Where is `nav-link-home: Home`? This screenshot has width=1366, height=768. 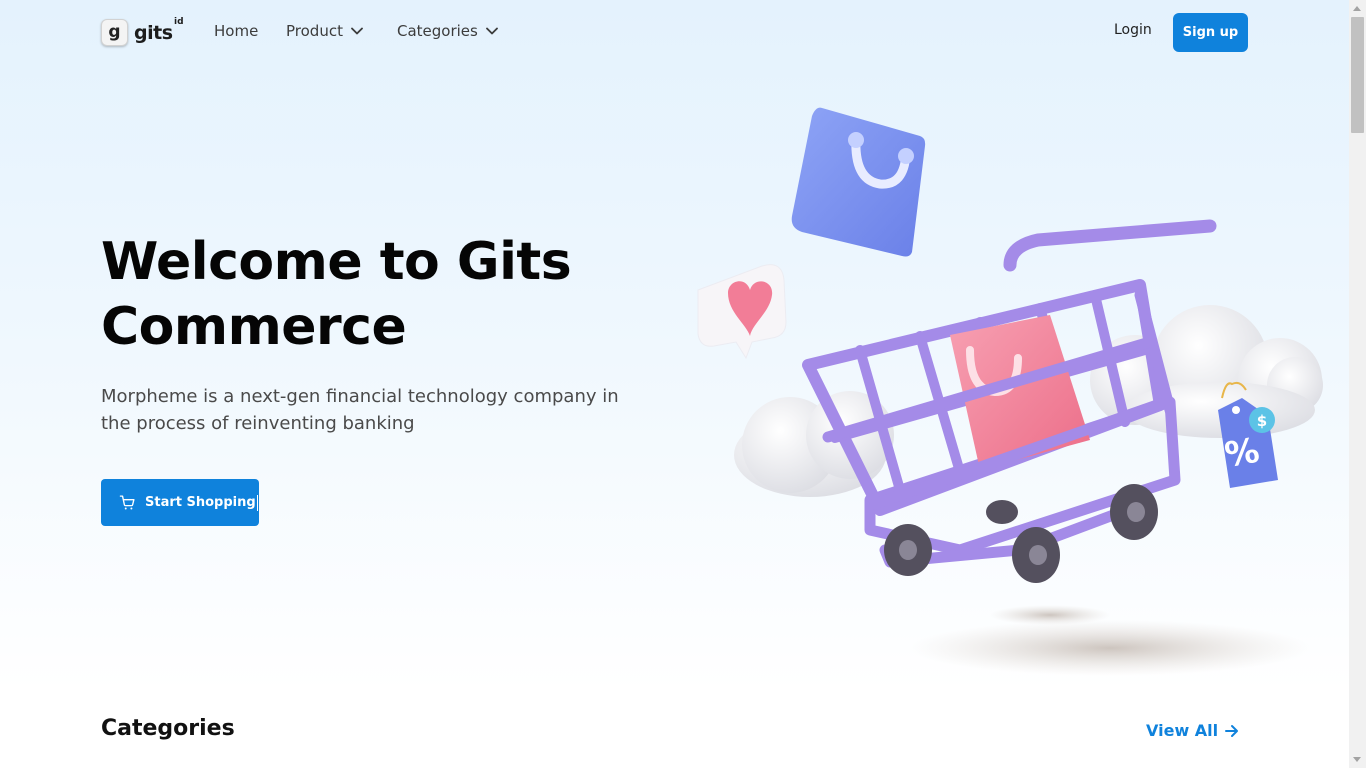 nav-link-home: Home is located at coordinates (236, 31).